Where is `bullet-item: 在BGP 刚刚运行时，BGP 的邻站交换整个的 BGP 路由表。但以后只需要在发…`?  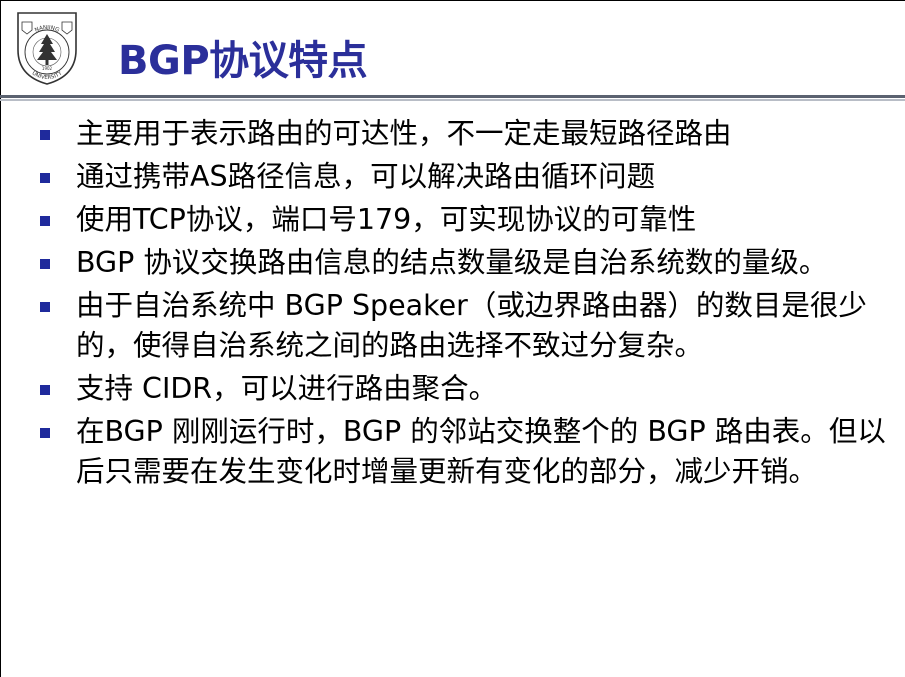
bullet-item: 在BGP 刚刚运行时，BGP 的邻站交换整个的 BGP 路由表。但以后只需要在发… is located at coordinates (463, 452).